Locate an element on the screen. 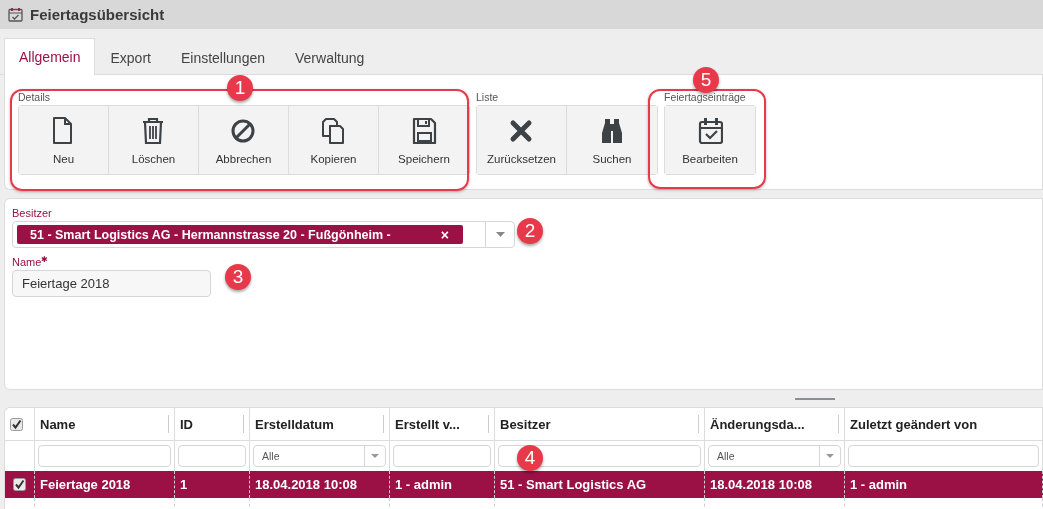 The height and width of the screenshot is (509, 1043). trash-icon is located at coordinates (153, 130).